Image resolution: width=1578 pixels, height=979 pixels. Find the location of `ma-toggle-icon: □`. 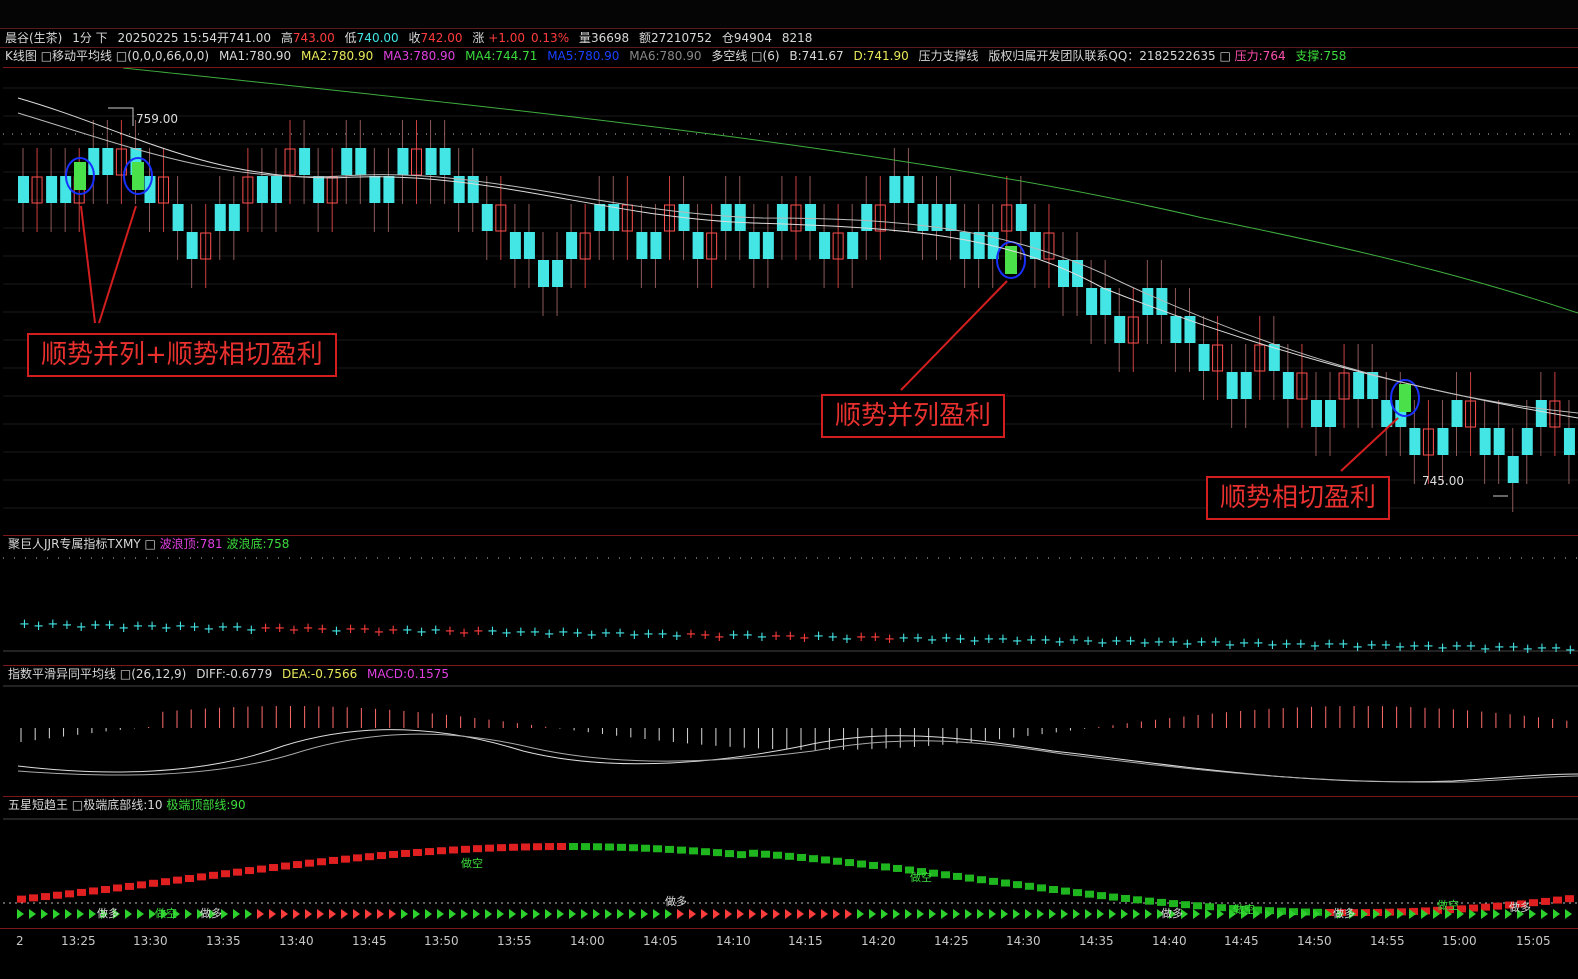

ma-toggle-icon: □ is located at coordinates (46, 56).